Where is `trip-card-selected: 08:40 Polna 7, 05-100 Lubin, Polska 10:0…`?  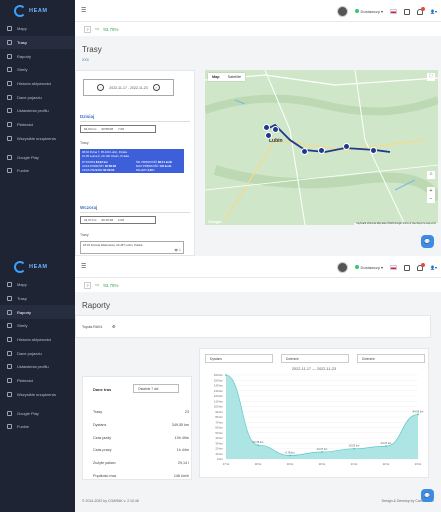 trip-card-selected: 08:40 Polna 7, 05-100 Lubin, Polska 10:0… is located at coordinates (132, 161).